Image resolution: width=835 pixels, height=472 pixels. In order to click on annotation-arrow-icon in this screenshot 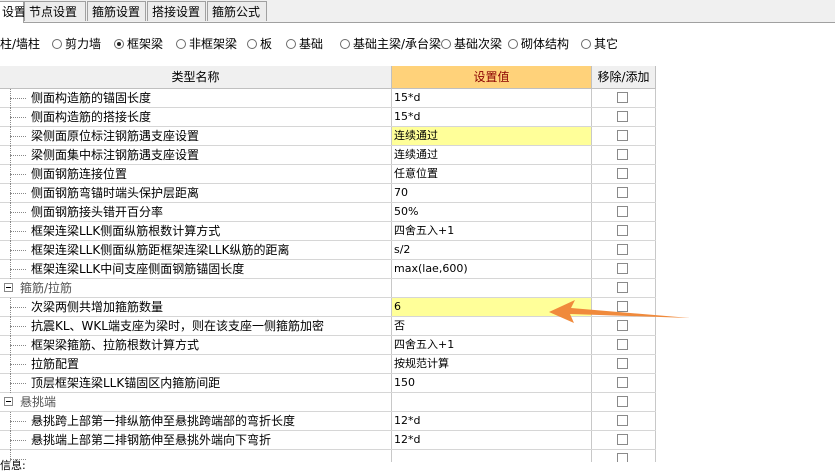, I will do `click(619, 311)`.